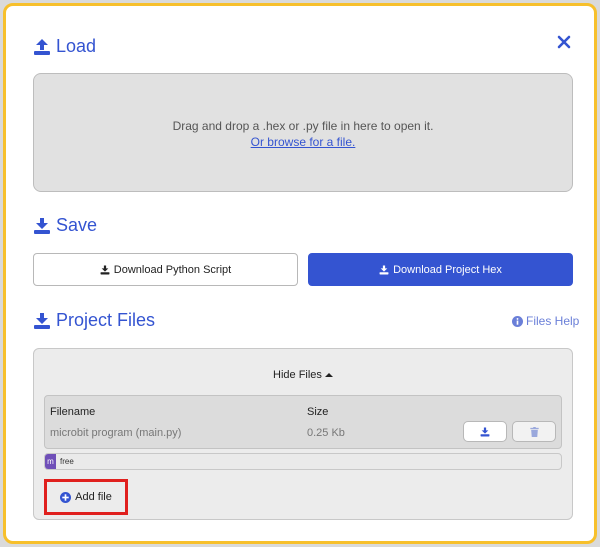 Image resolution: width=600 pixels, height=547 pixels. I want to click on files-help-link: Files Help, so click(545, 321).